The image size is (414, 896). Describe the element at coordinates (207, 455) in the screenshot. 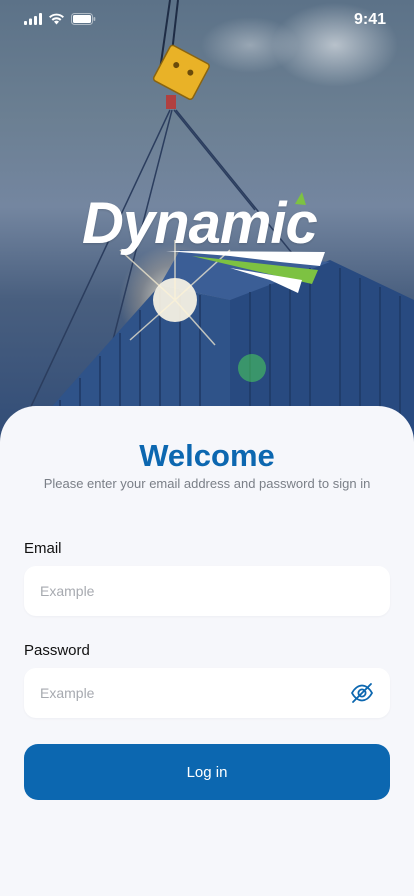

I see `welcome-title: Welcome` at that location.